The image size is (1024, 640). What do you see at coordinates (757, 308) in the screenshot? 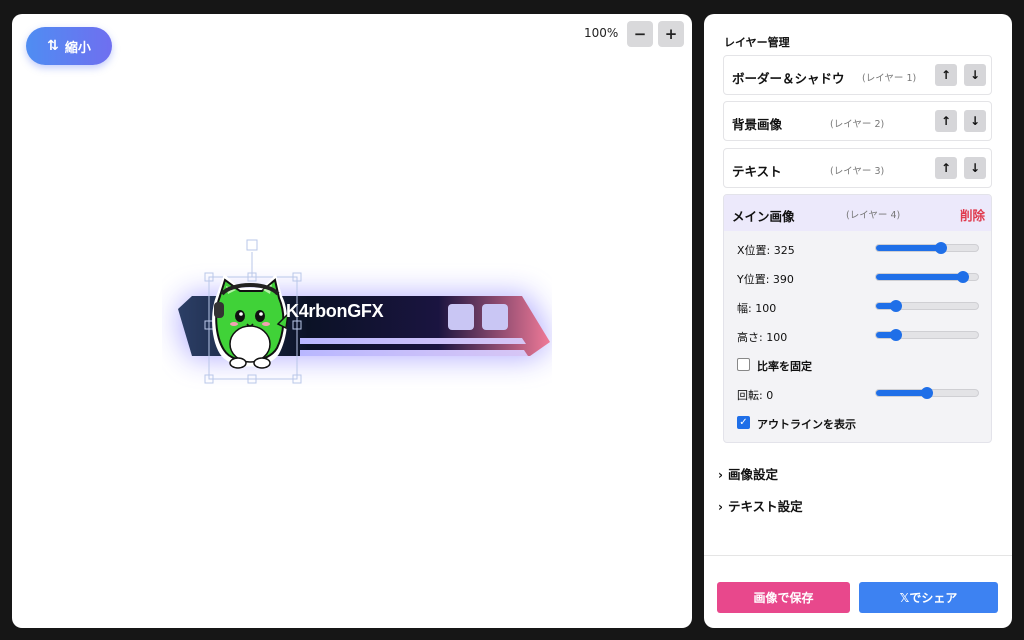
I see `width-label: 幅: 100` at bounding box center [757, 308].